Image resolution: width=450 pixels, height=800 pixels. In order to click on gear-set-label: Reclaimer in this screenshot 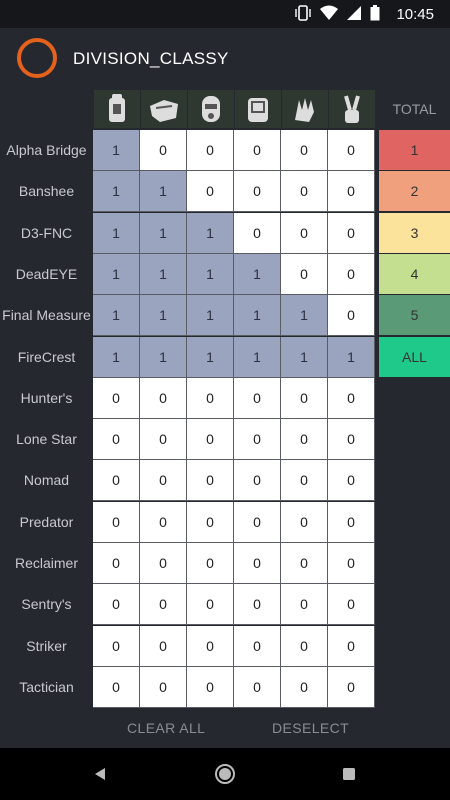, I will do `click(46, 563)`.